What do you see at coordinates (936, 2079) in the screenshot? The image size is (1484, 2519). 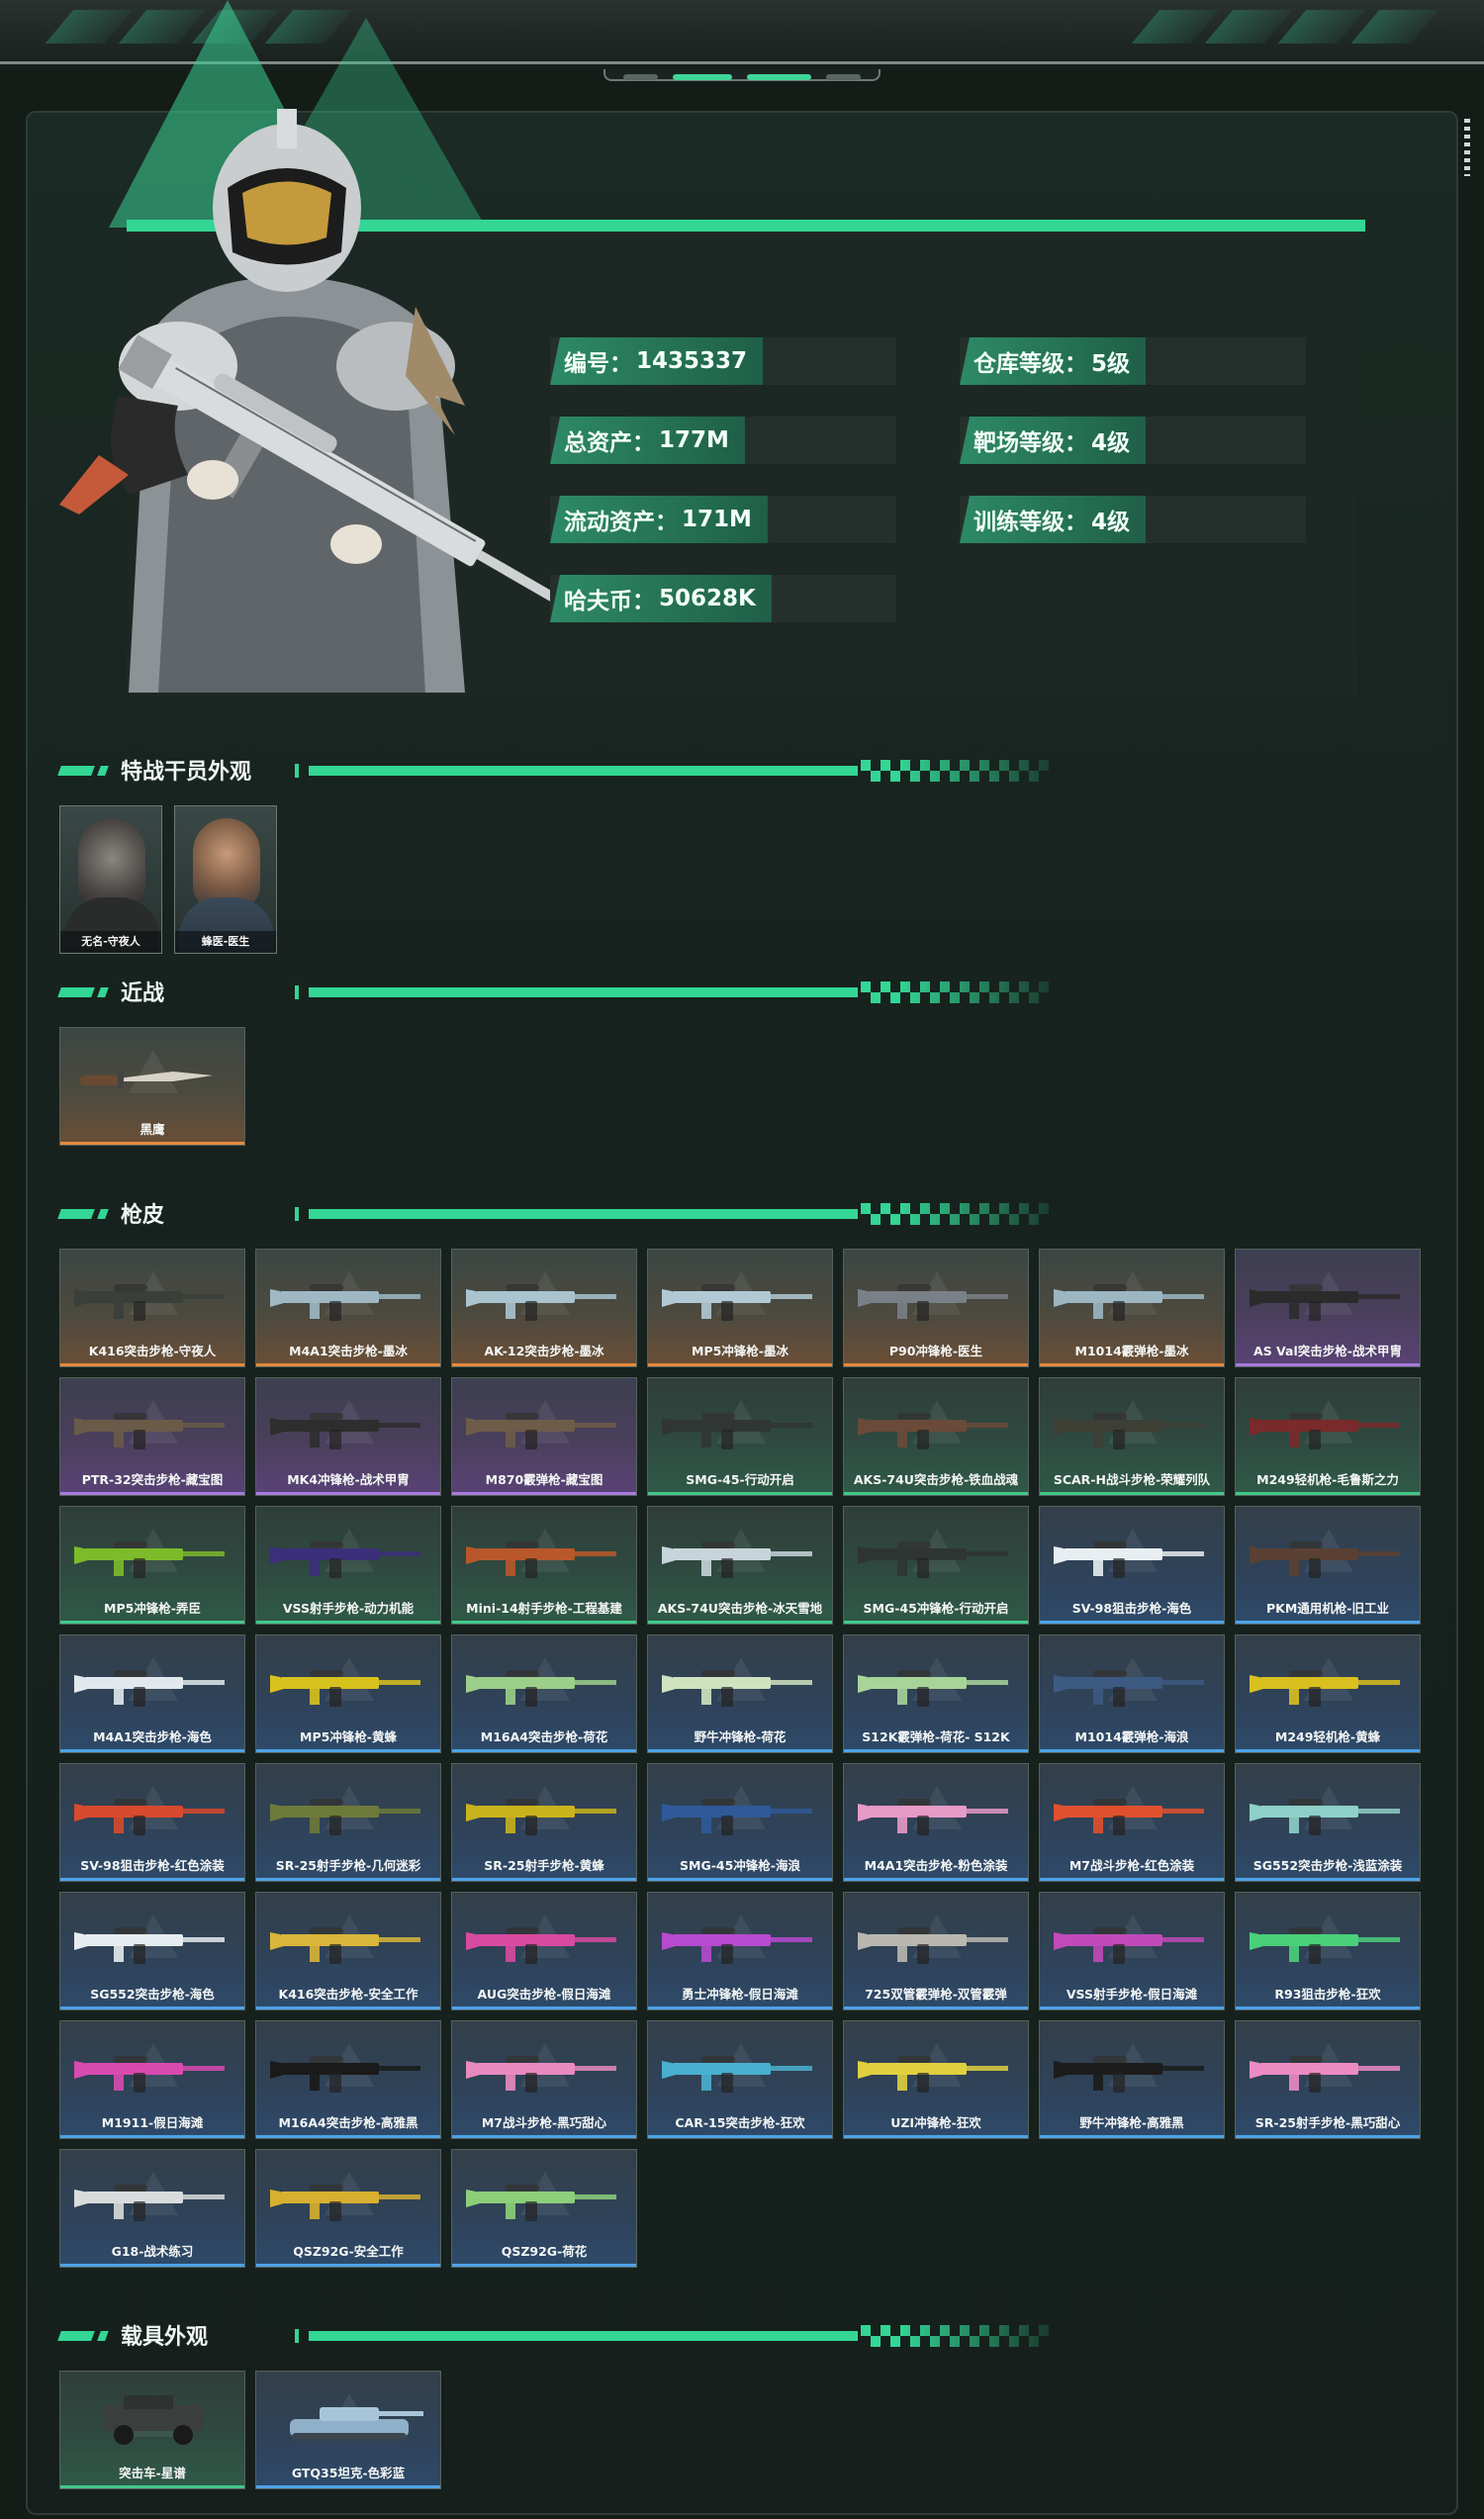 I see `weapon-skin-card: UZI冲锋枪-狂欢` at bounding box center [936, 2079].